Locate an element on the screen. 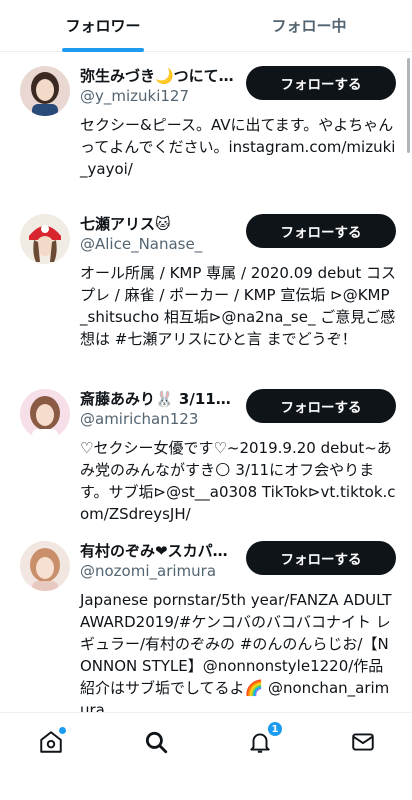 This screenshot has width=412, height=800. scrollbar is located at coordinates (408, 105).